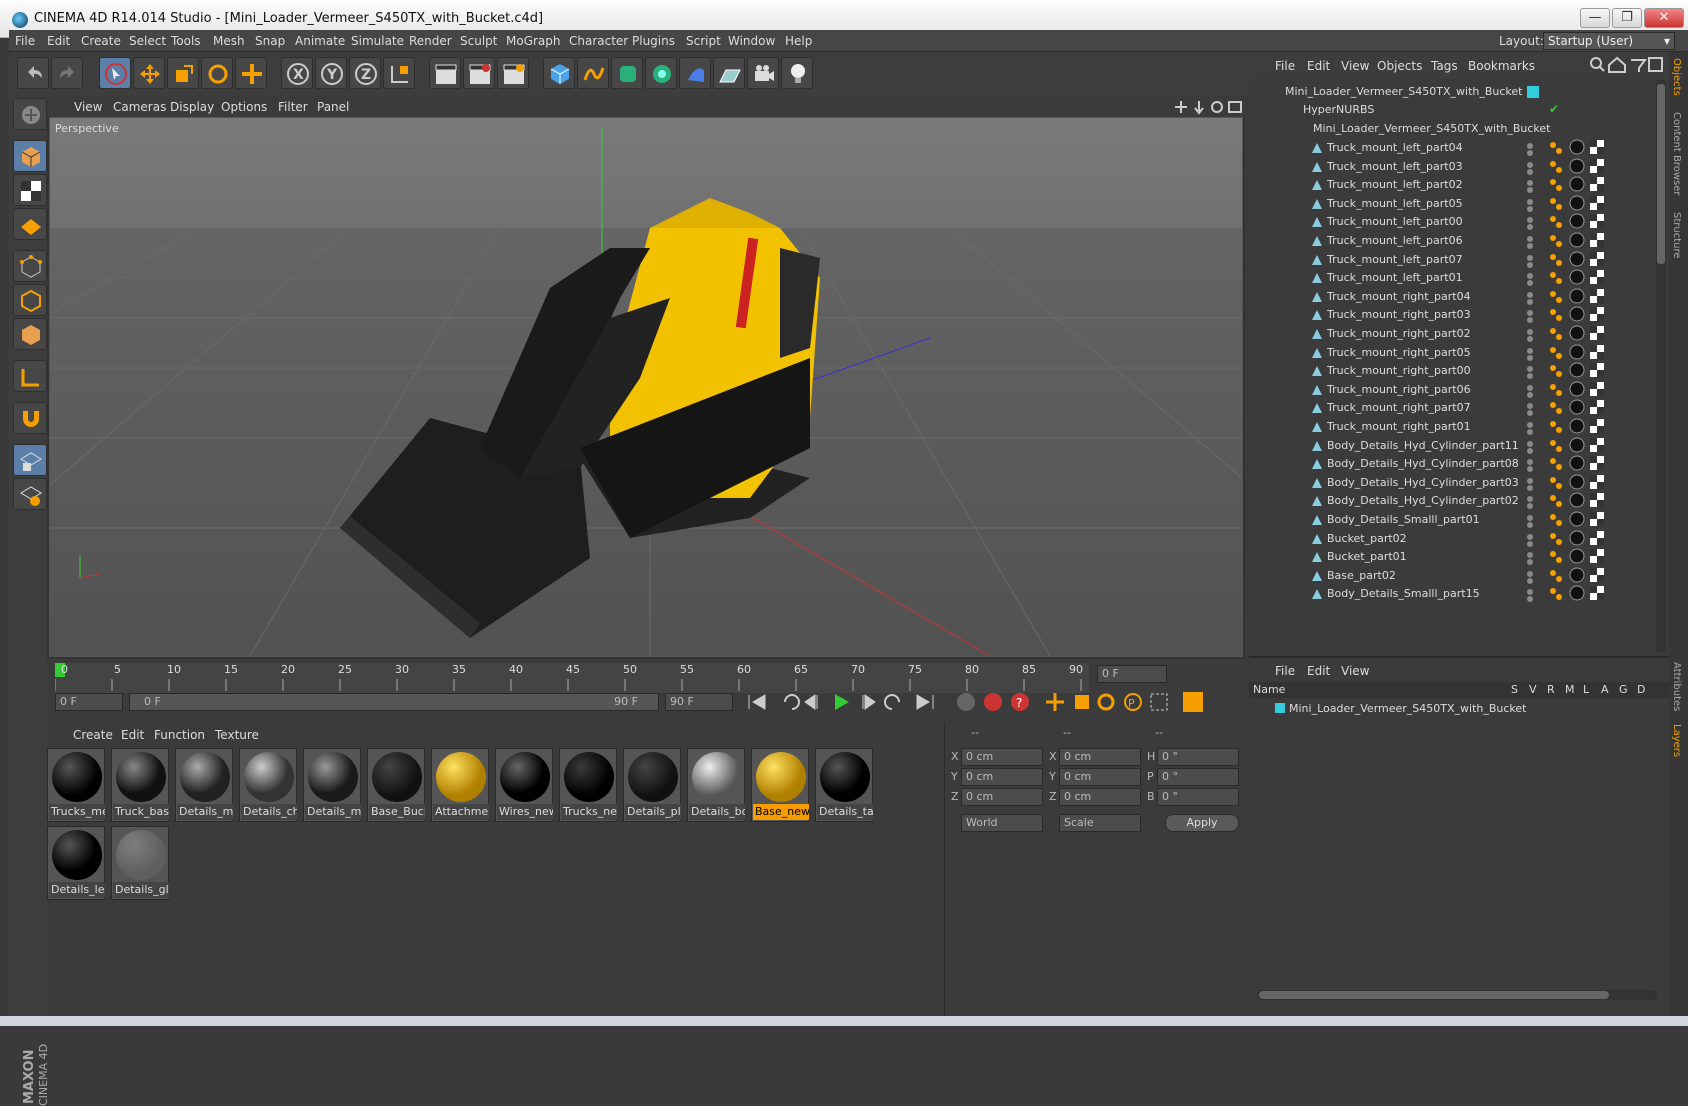 The image size is (1688, 1106). I want to click on menu-help: Help, so click(798, 41).